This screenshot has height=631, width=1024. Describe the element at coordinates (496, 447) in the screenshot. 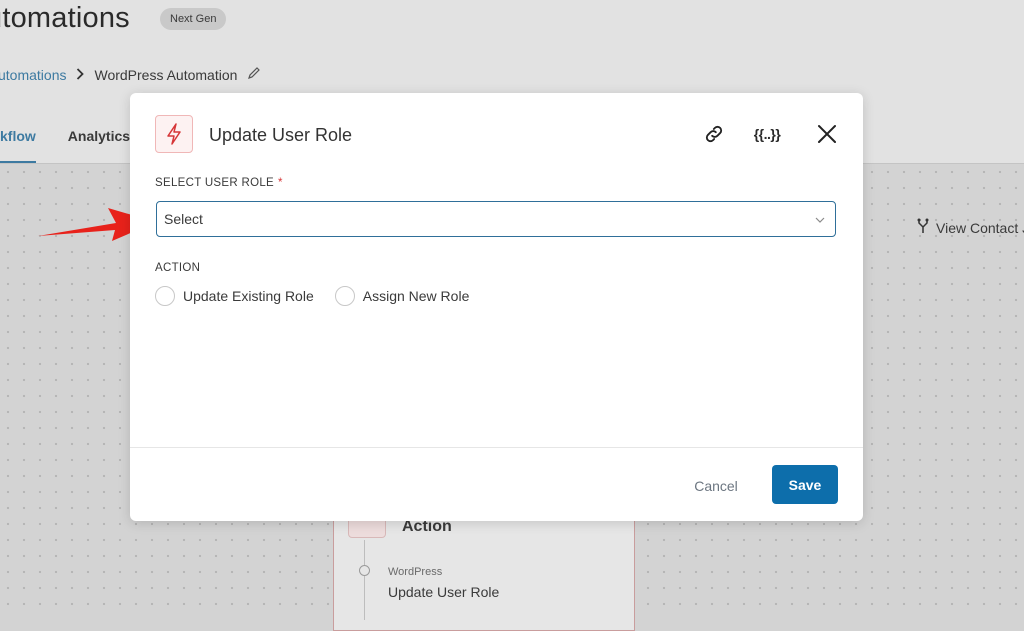

I see `modal-footer-divider` at that location.